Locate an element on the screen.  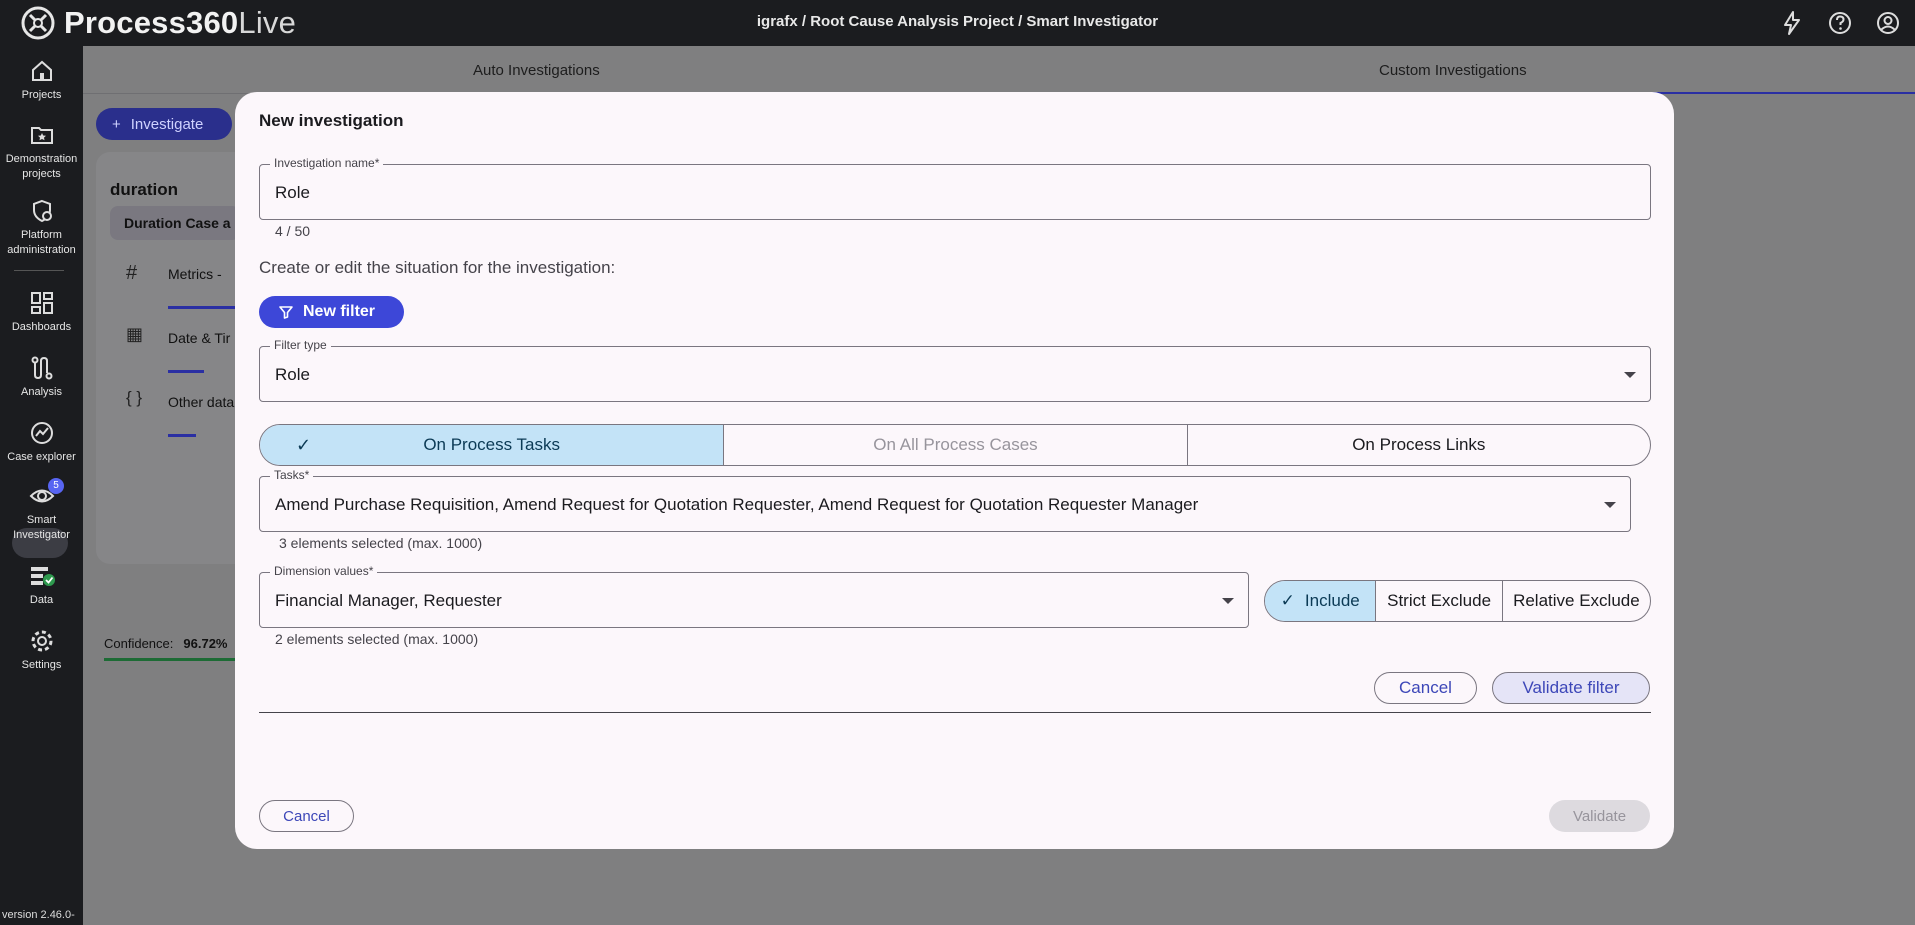
nav-projects: Projects is located at coordinates (41, 80).